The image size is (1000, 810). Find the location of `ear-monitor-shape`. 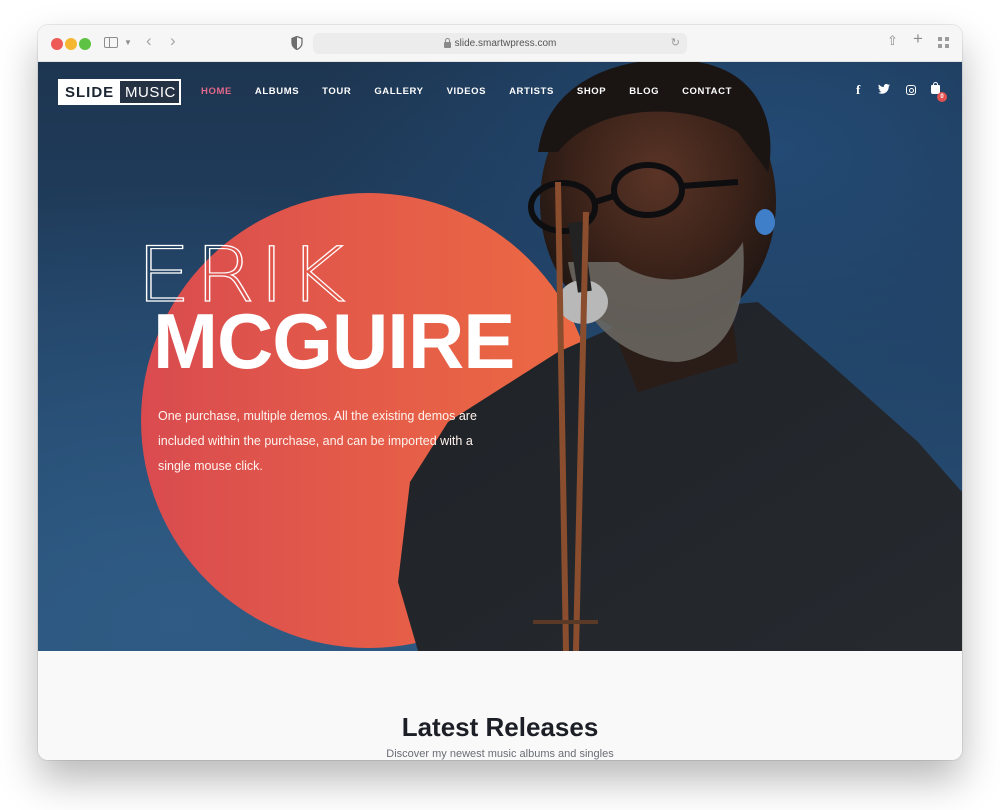

ear-monitor-shape is located at coordinates (765, 222).